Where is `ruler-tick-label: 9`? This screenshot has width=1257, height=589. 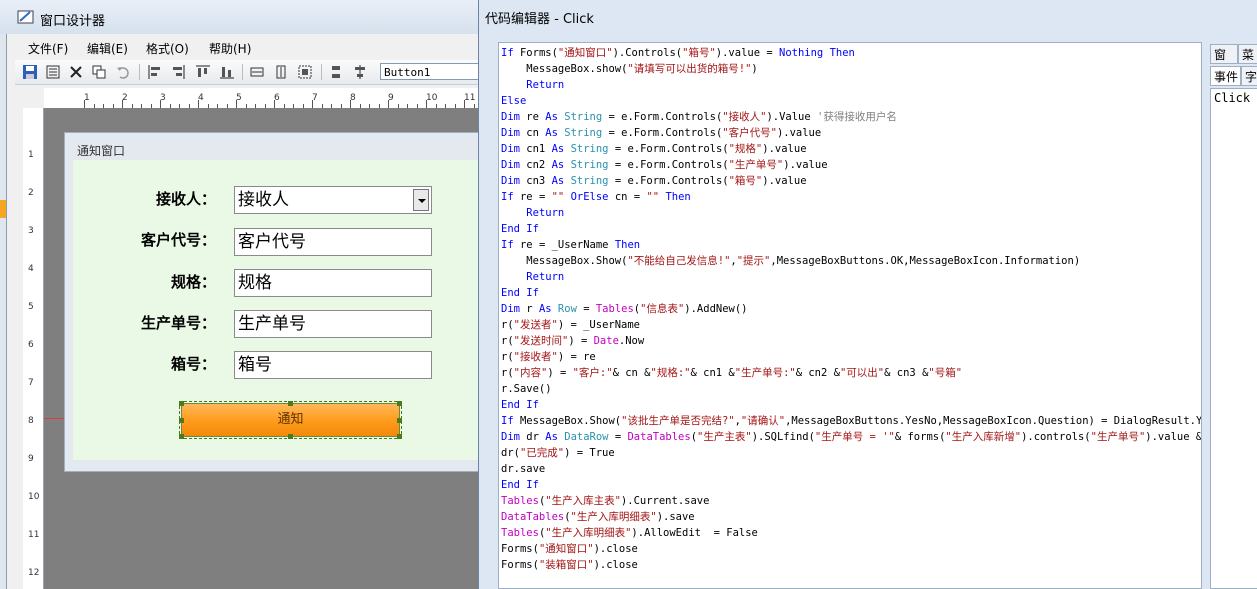
ruler-tick-label: 9 is located at coordinates (31, 459).